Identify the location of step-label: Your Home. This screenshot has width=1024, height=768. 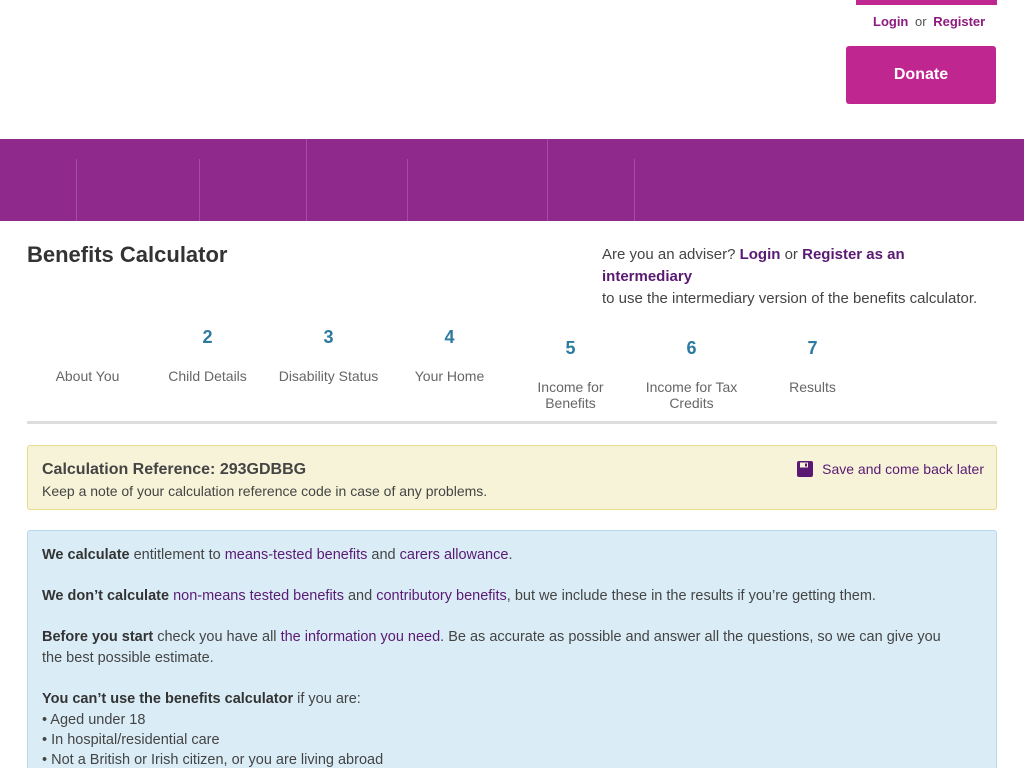
(449, 376).